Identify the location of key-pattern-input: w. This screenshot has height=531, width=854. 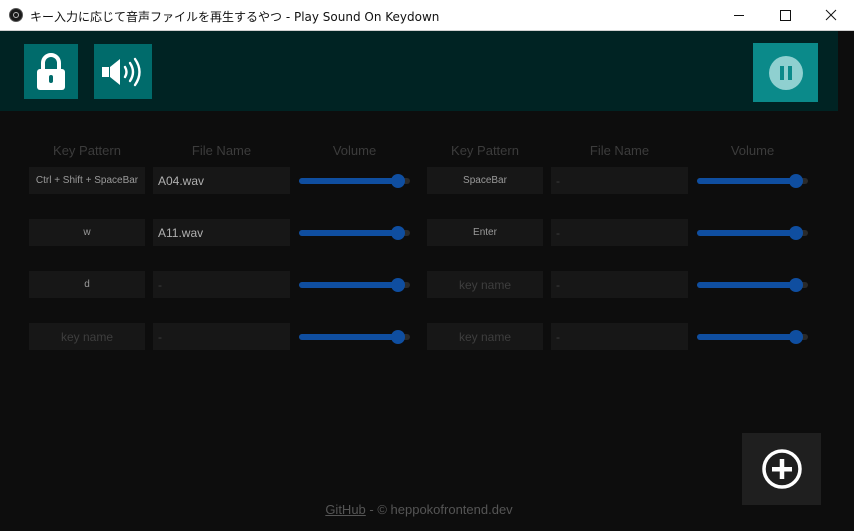
(87, 232).